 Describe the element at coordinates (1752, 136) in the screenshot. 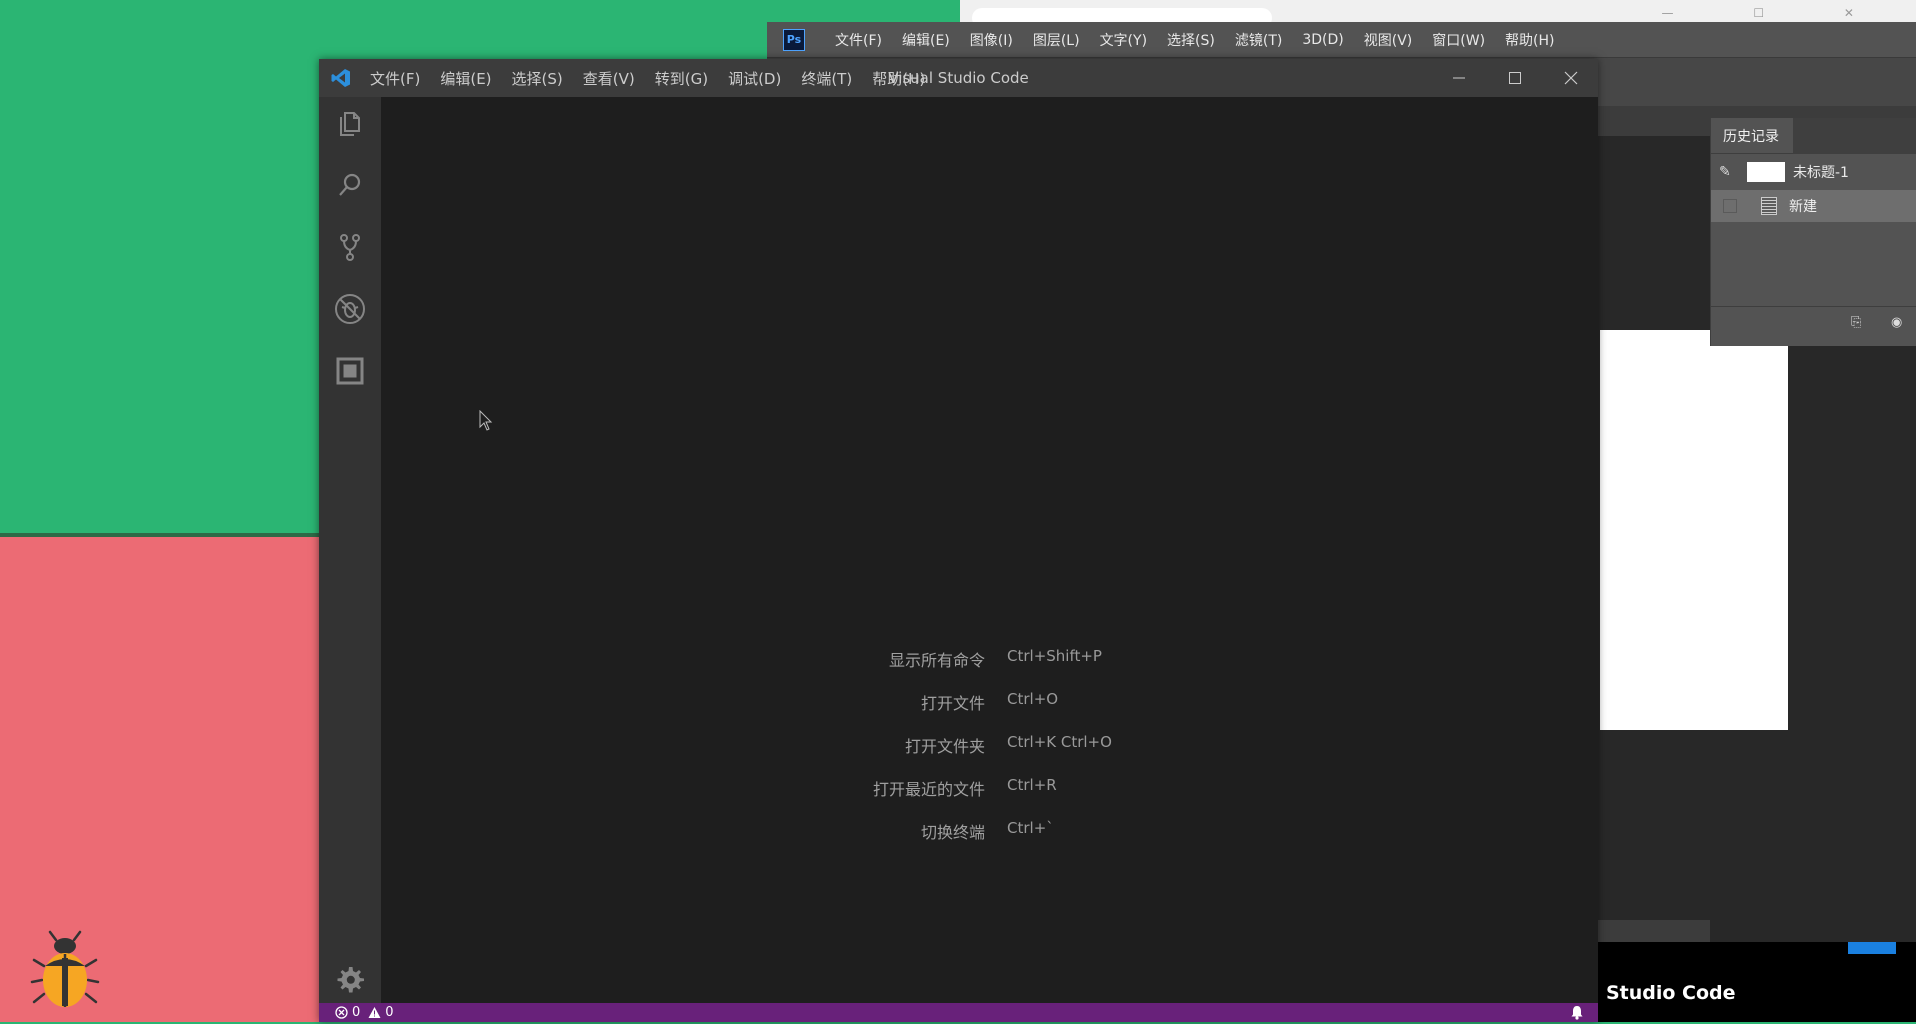

I see `history-panel-tab: 历史记录` at that location.